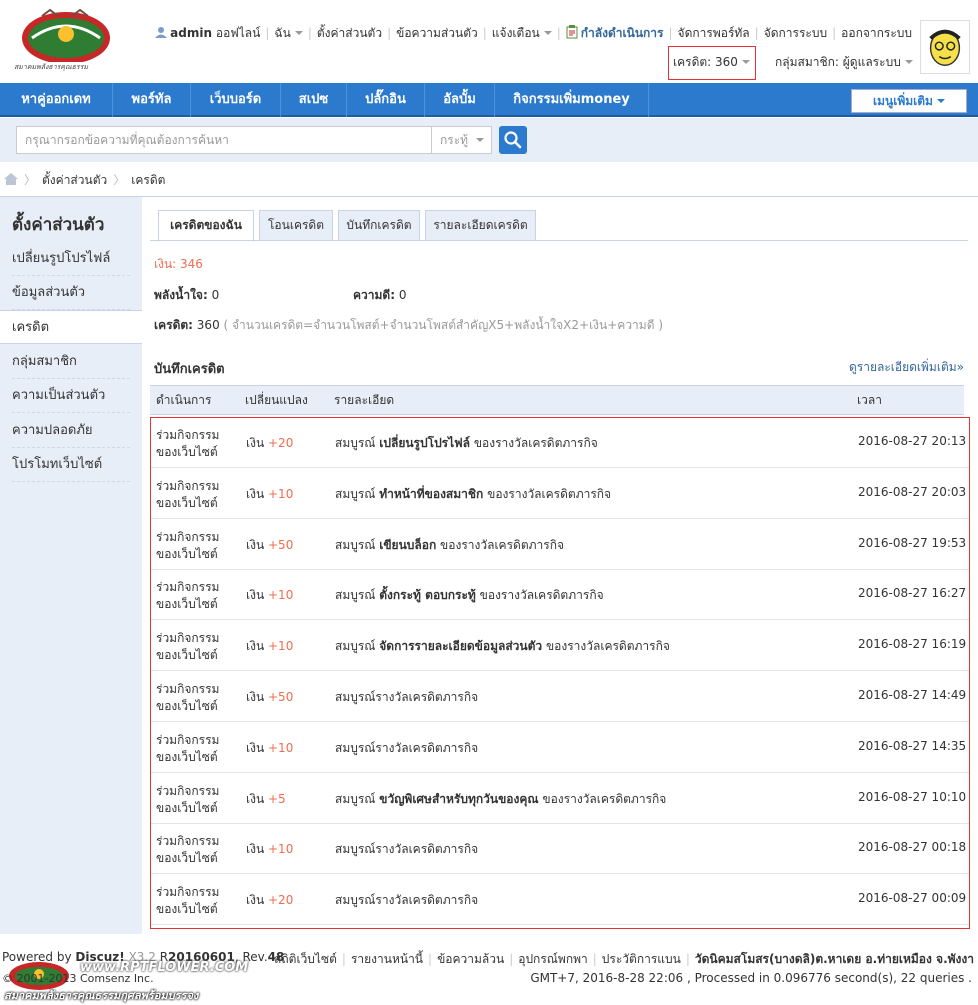 The image size is (978, 1005). What do you see at coordinates (712, 63) in the screenshot?
I see `credit-menu: เครดิต: 360` at bounding box center [712, 63].